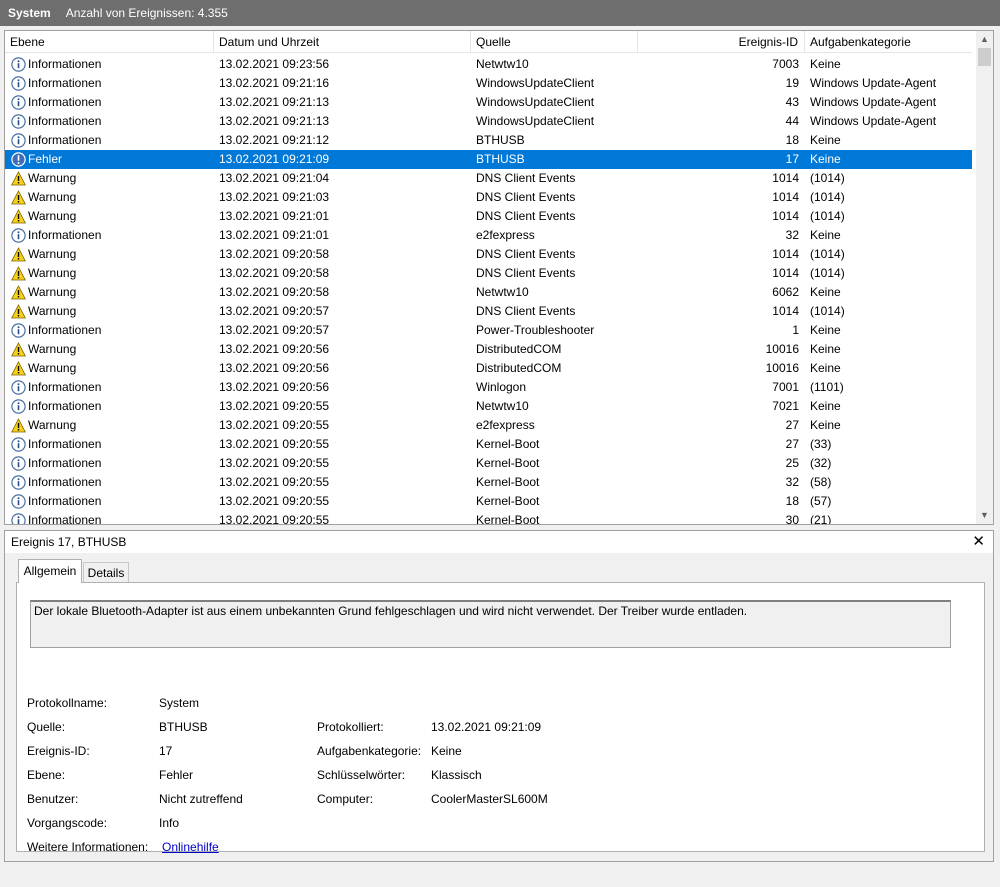  What do you see at coordinates (792, 102) in the screenshot?
I see `event-id: 43` at bounding box center [792, 102].